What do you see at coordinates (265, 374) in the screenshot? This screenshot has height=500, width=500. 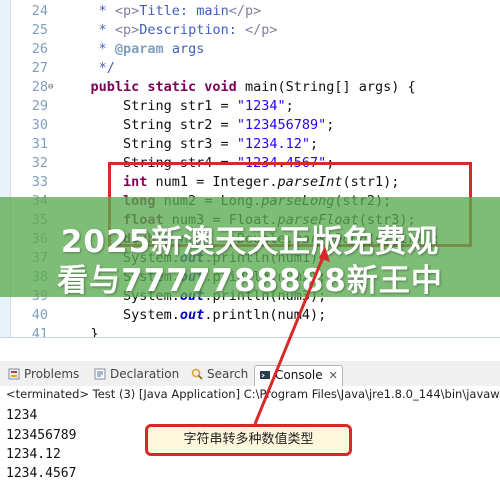 I see `console-icon` at bounding box center [265, 374].